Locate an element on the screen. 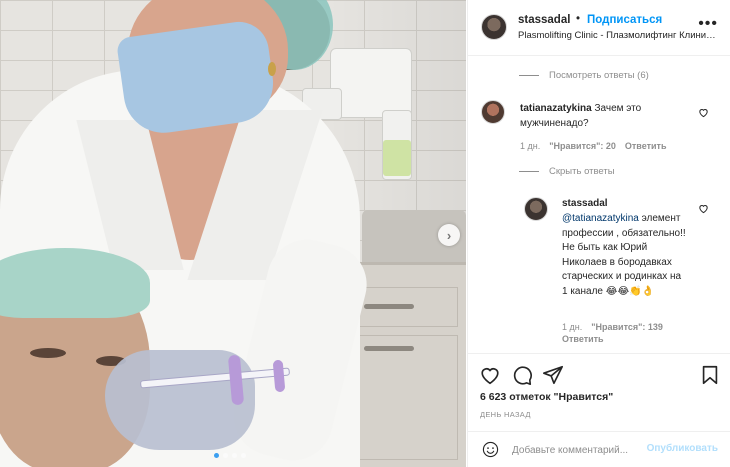  emoji-icon is located at coordinates (490, 449).